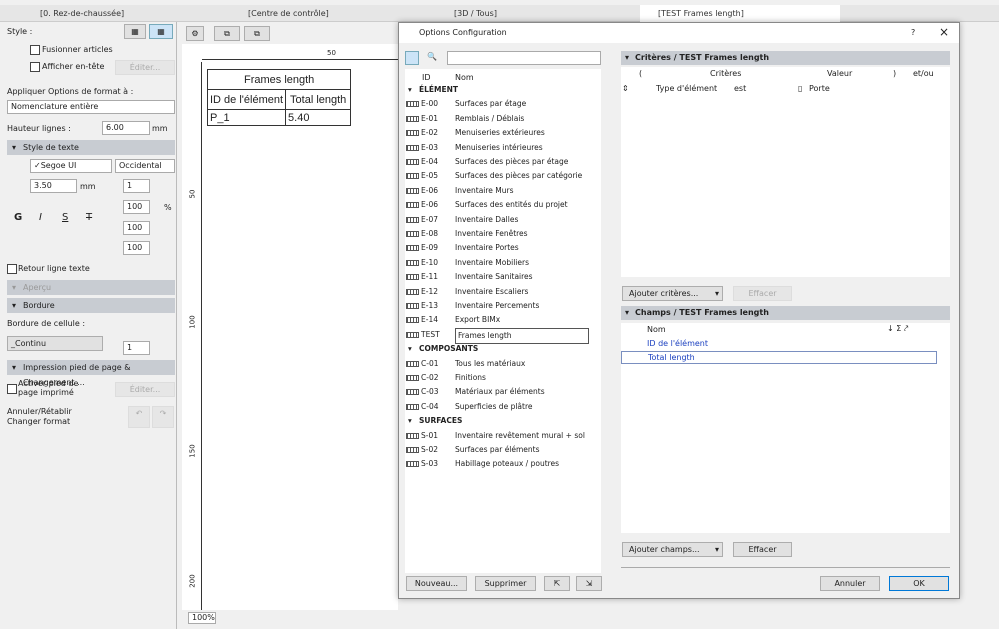  What do you see at coordinates (779, 357) in the screenshot?
I see `field-row: Total length` at bounding box center [779, 357].